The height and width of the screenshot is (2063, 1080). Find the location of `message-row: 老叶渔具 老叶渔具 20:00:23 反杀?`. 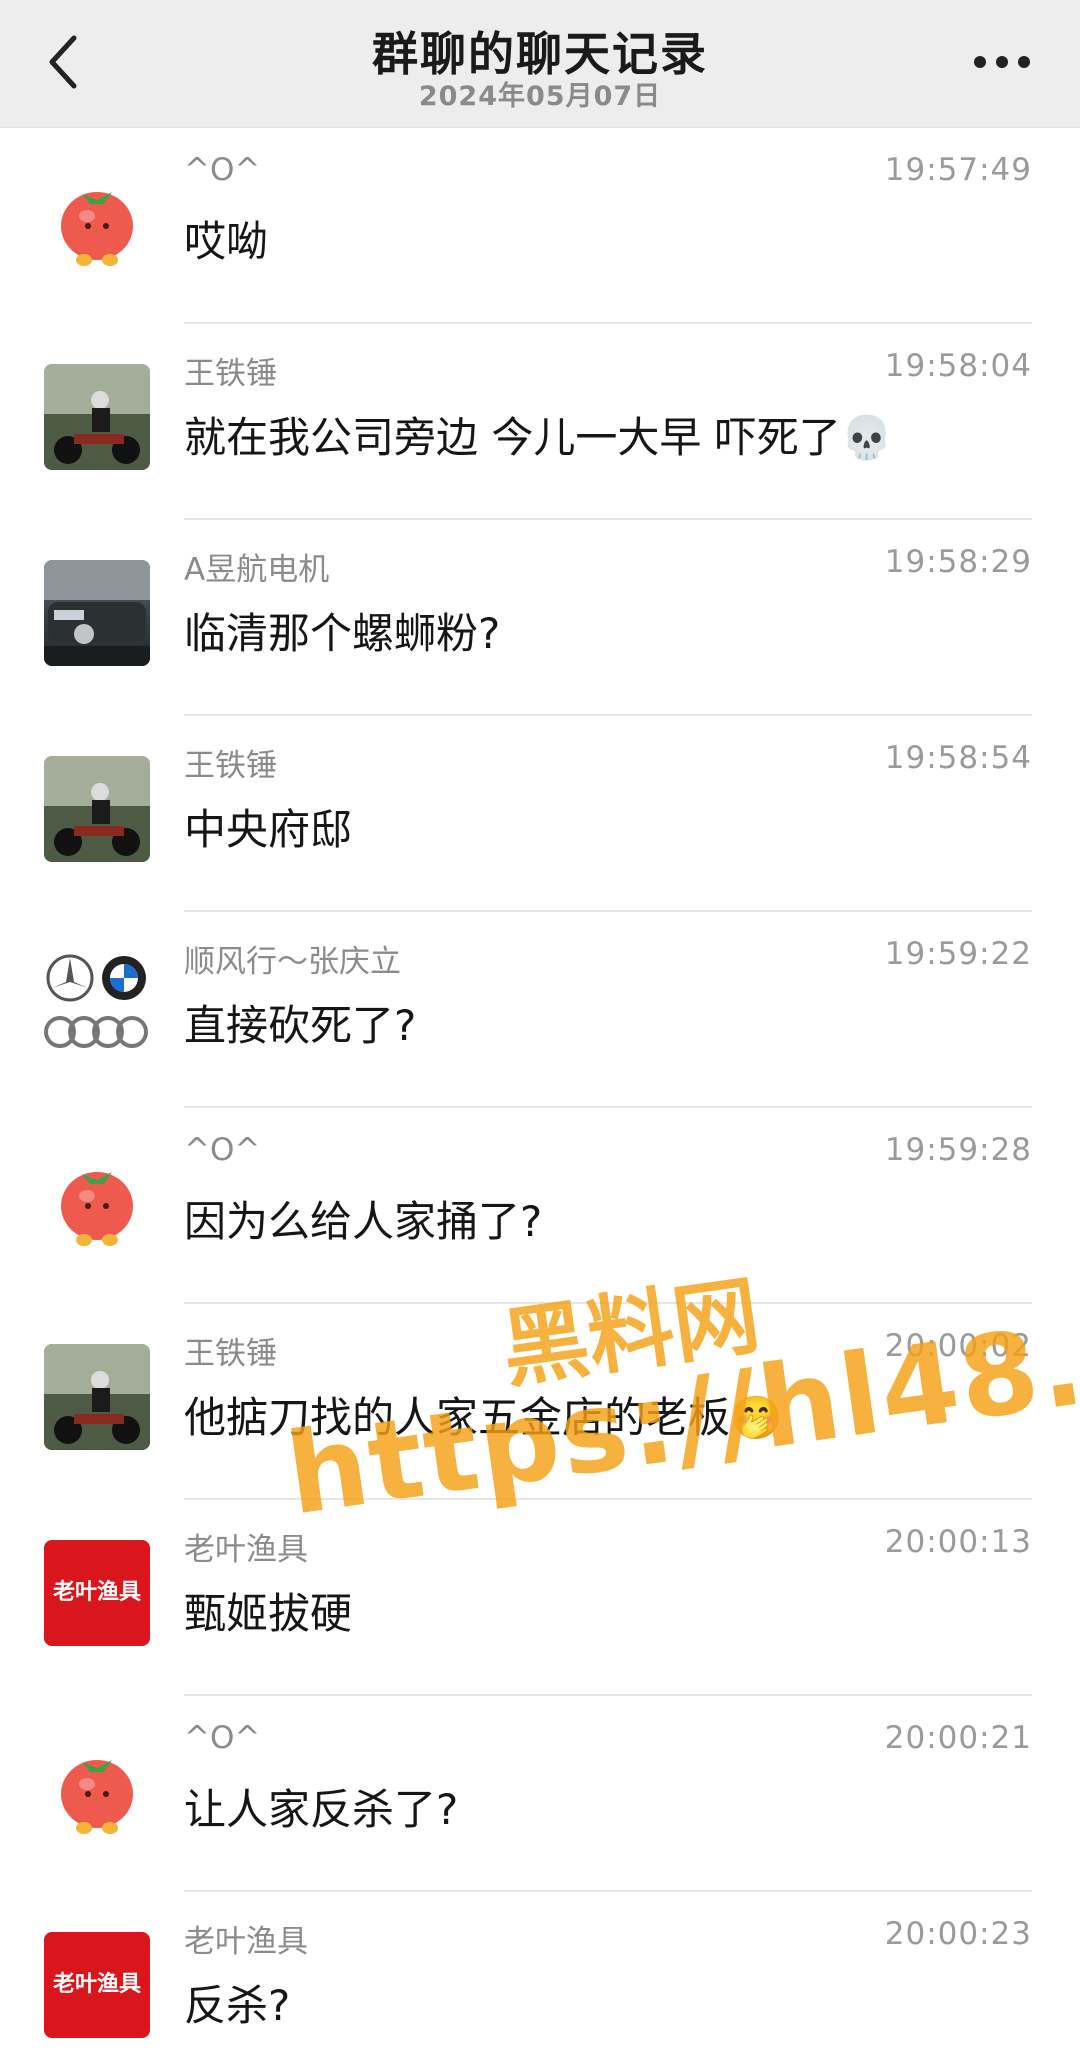

message-row: 老叶渔具 老叶渔具 20:00:23 反杀? is located at coordinates (540, 1977).